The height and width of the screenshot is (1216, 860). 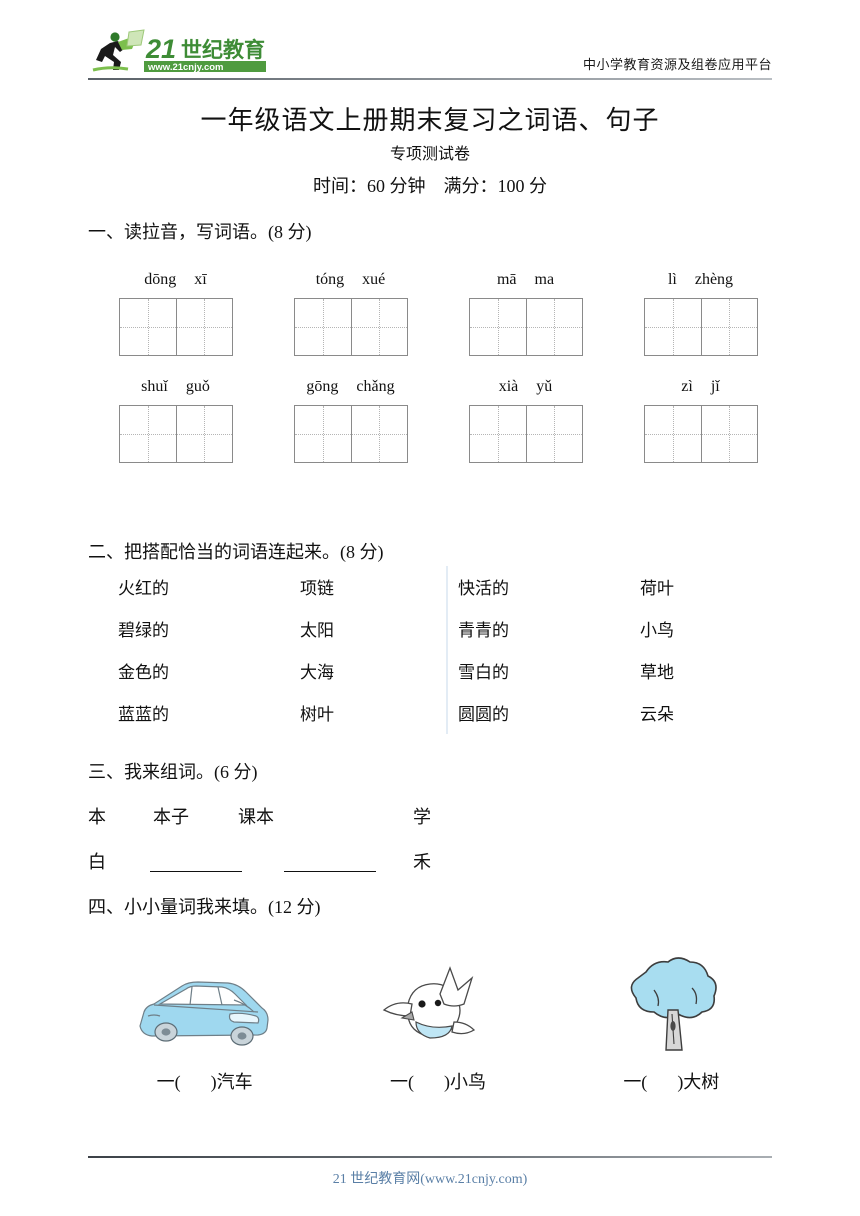 I want to click on section-4-heading: 四、小小量词我来填。(12 分), so click(x=204, y=907).